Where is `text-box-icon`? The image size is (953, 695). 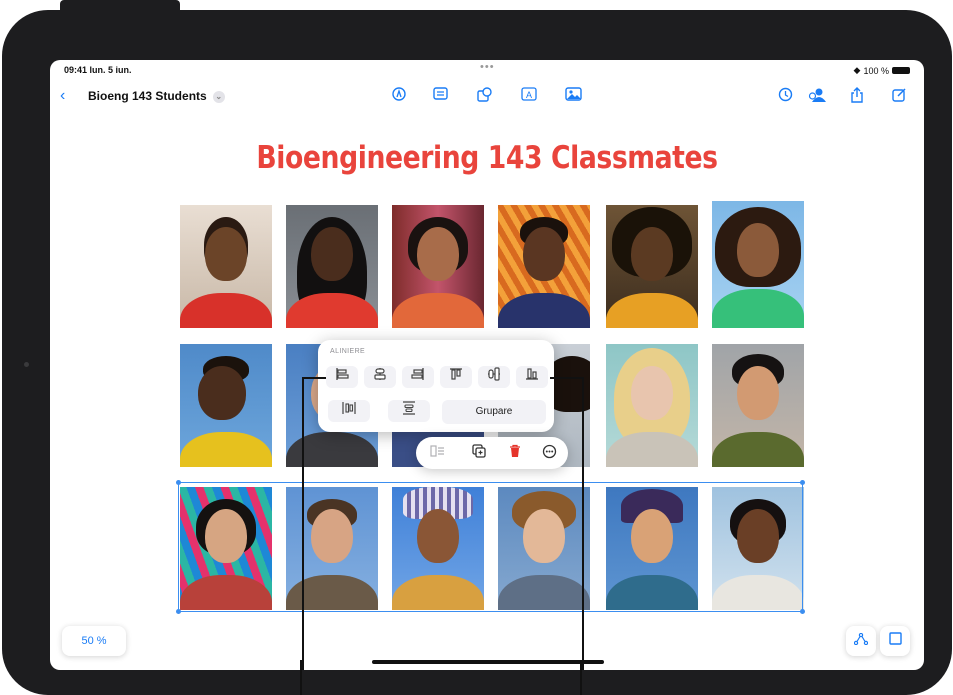 text-box-icon is located at coordinates (440, 96).